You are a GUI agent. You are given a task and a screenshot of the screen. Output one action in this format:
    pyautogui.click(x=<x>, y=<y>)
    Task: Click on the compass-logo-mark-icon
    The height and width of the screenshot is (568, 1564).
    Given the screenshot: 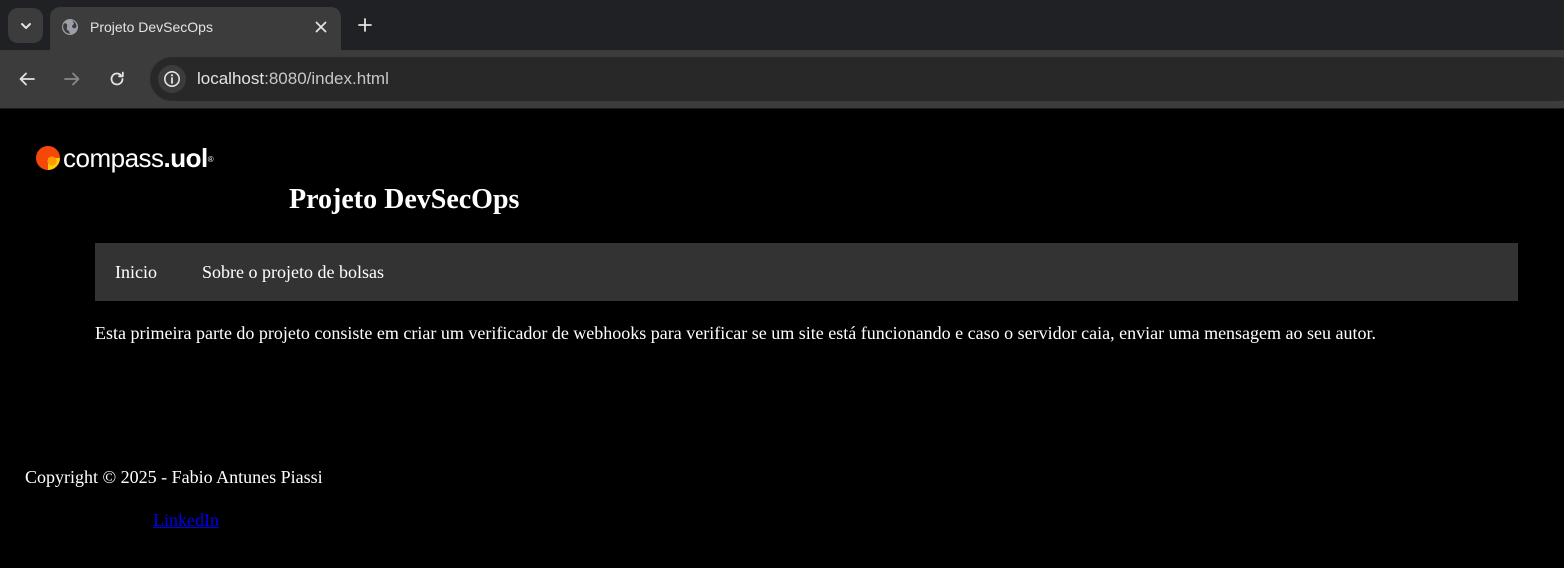 What is the action you would take?
    pyautogui.click(x=48, y=158)
    